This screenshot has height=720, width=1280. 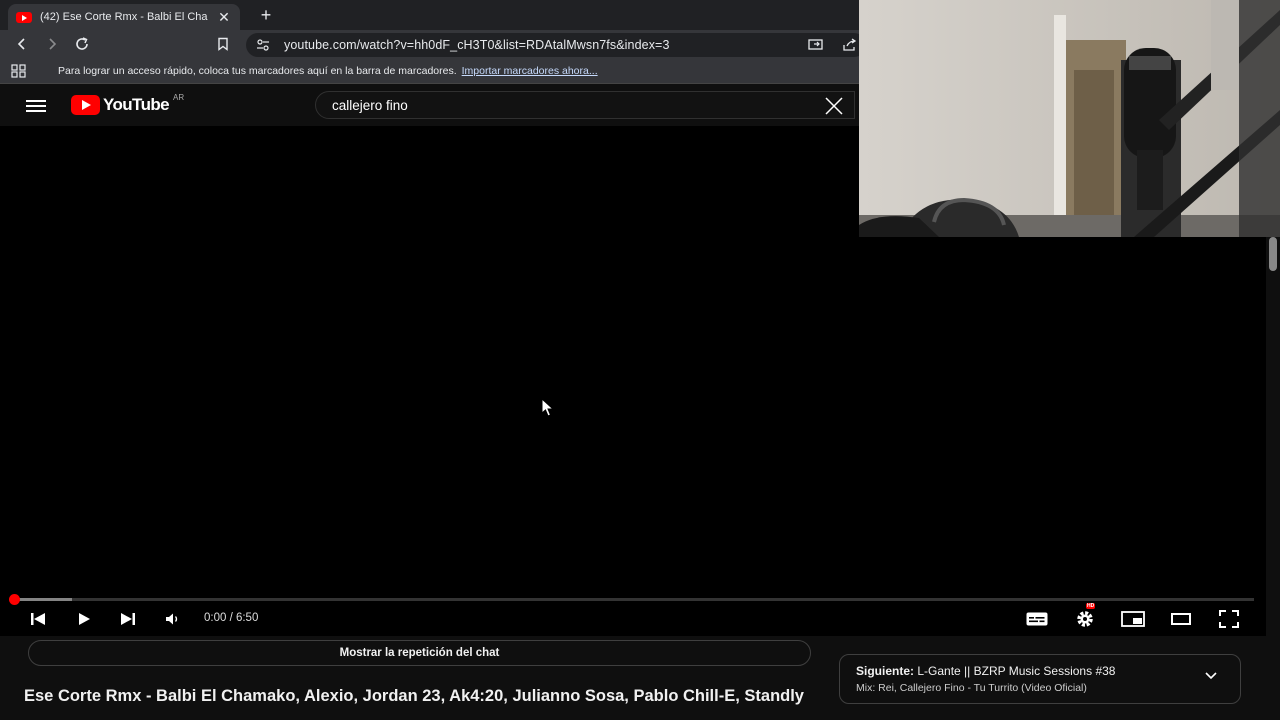 I want to click on tab-title: (42) Ese Corte Rmx - Balbi El Cha, so click(x=124, y=17).